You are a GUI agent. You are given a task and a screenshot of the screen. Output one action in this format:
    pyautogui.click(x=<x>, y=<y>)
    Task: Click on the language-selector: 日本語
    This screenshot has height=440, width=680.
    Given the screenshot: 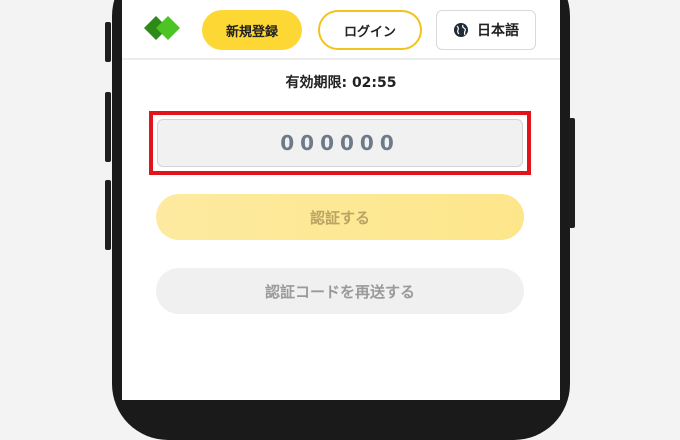 What is the action you would take?
    pyautogui.click(x=486, y=30)
    